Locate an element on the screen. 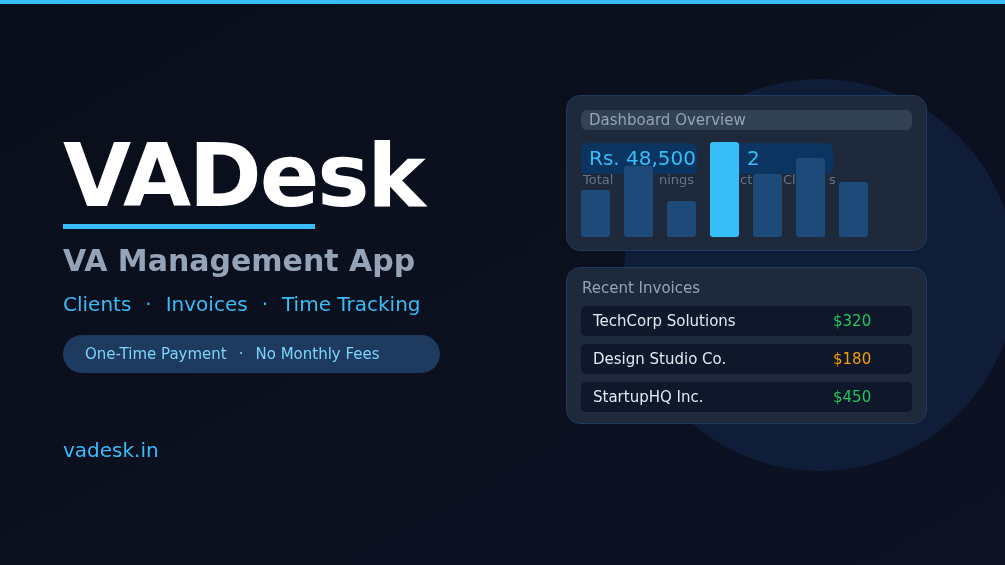 The image size is (1005, 565). invoice-amount: $320 is located at coordinates (852, 321).